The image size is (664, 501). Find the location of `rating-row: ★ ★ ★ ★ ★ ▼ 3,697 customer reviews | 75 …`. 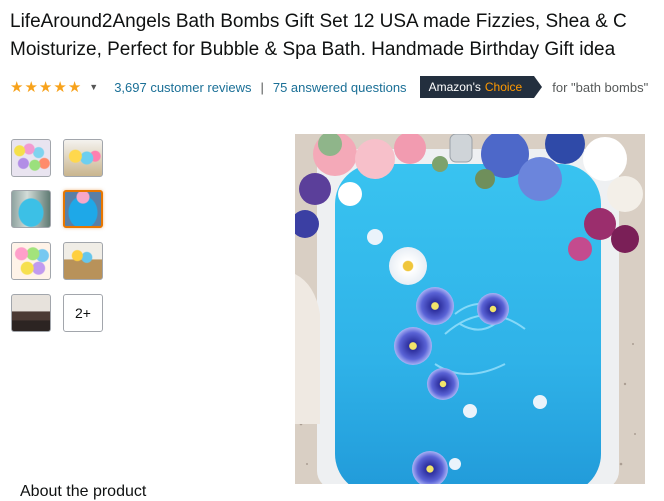

rating-row: ★ ★ ★ ★ ★ ▼ 3,697 customer reviews | 75 … is located at coordinates (337, 87).